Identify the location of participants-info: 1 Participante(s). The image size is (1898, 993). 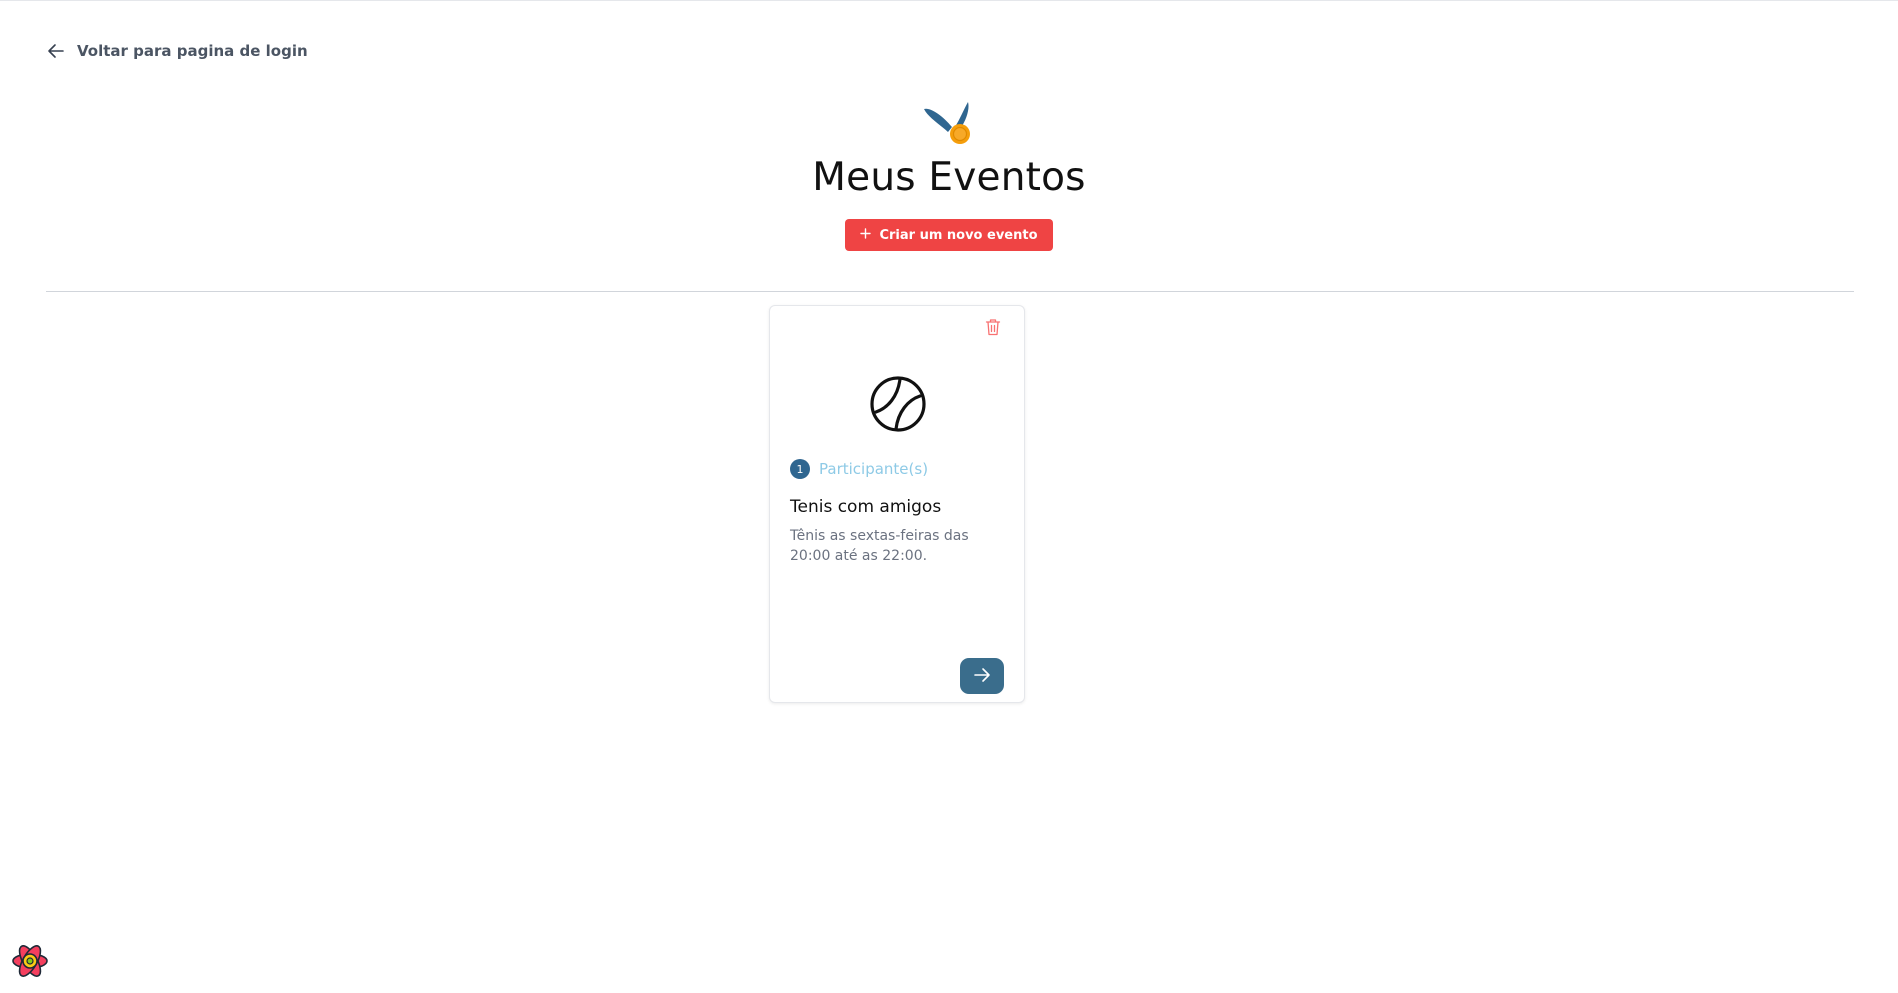
(859, 469).